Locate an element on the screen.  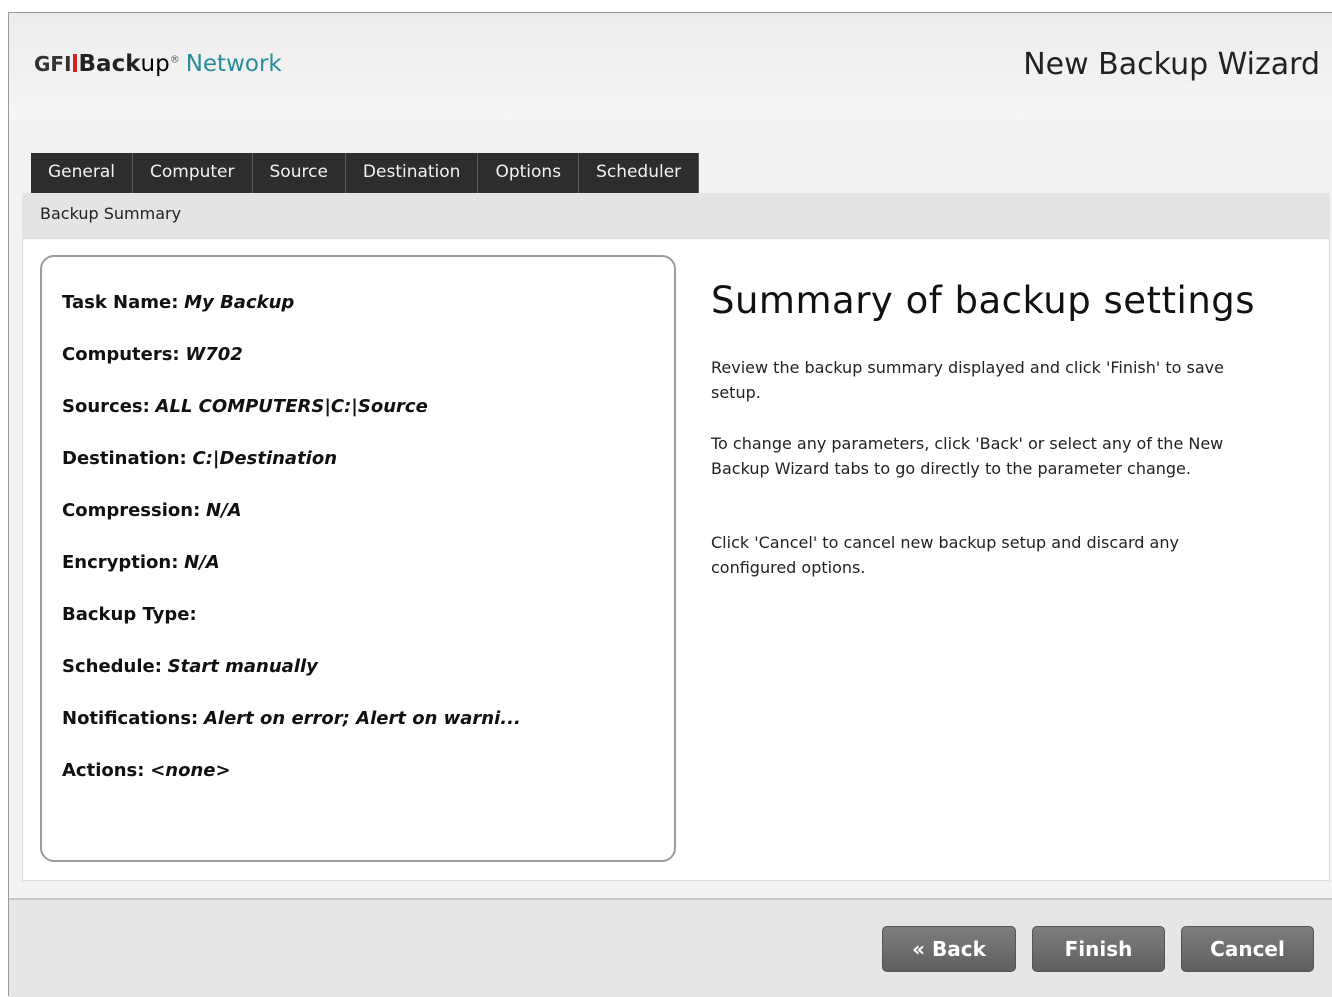
tab-destination: Destination is located at coordinates (412, 173).